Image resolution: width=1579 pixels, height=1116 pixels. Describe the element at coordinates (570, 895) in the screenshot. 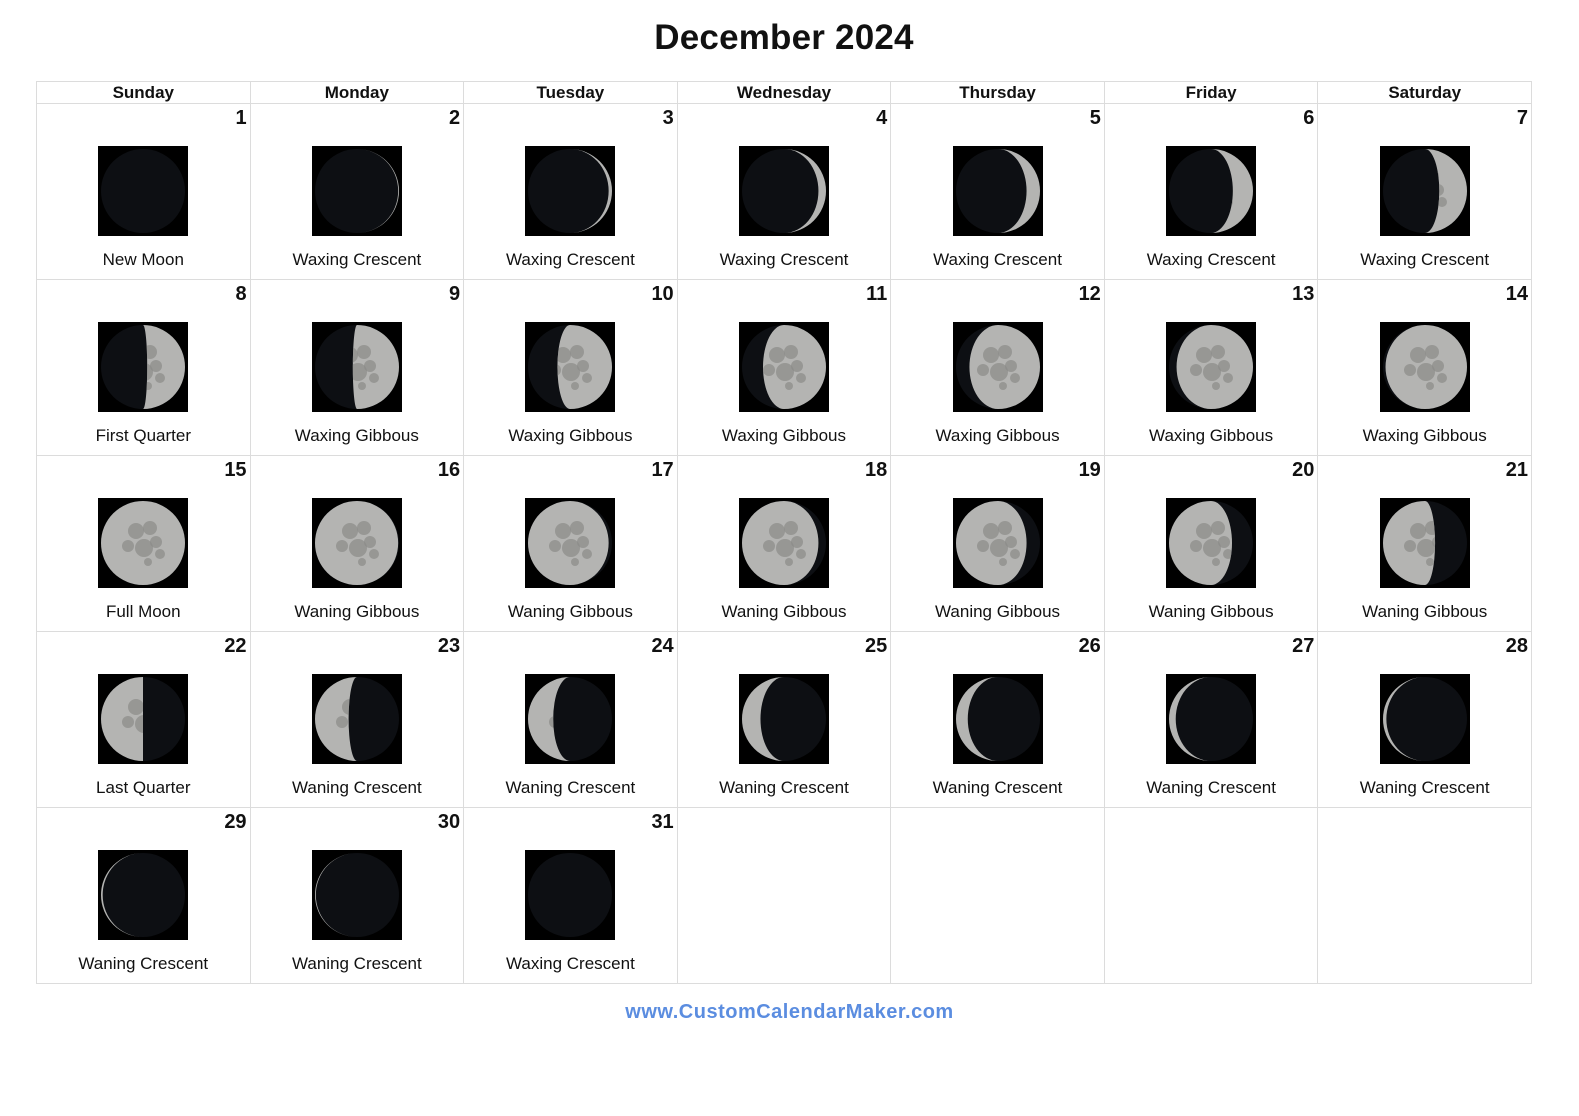

I see `day-cell: 31 Waxing Crescent` at that location.